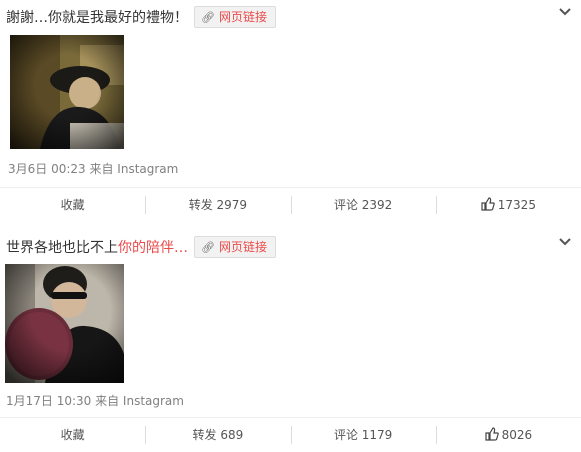  I want to click on like-count: 17325, so click(516, 205).